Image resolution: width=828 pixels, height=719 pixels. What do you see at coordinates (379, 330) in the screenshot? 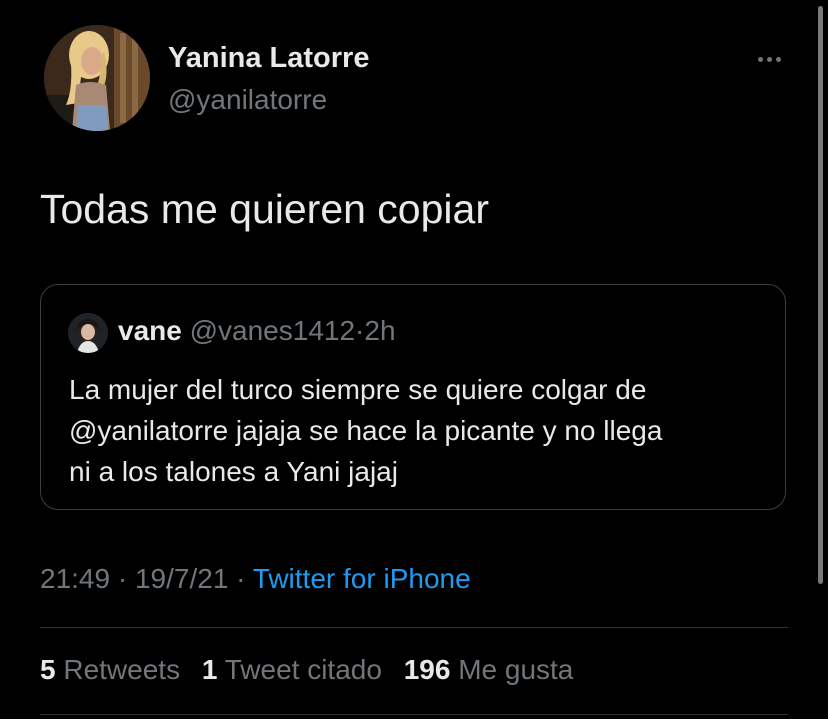
I see `quoted-tweet-time: 2h` at bounding box center [379, 330].